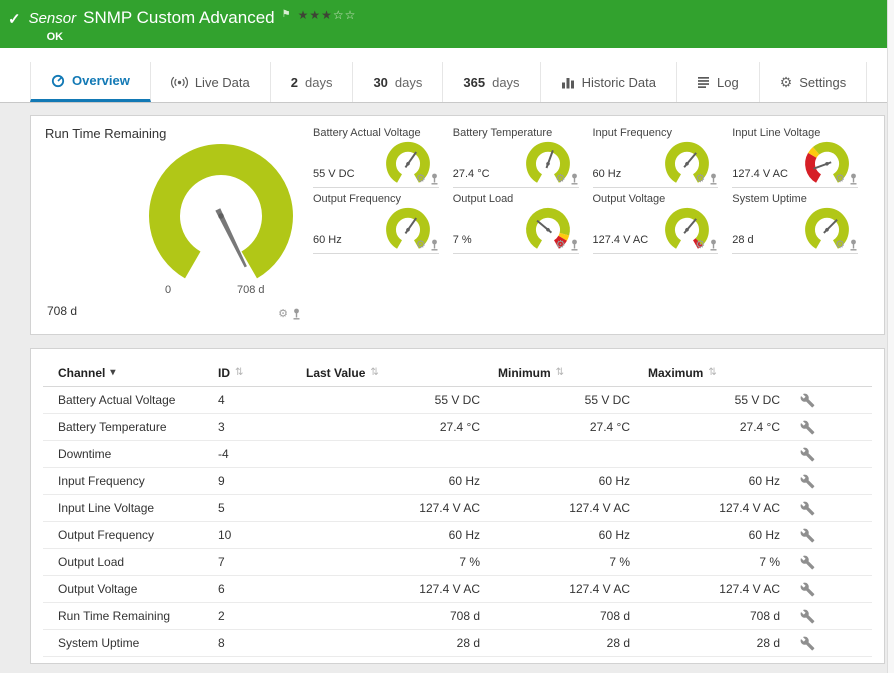  Describe the element at coordinates (402, 373) in the screenshot. I see `column-header-last-value: Last Value ⇅` at that location.